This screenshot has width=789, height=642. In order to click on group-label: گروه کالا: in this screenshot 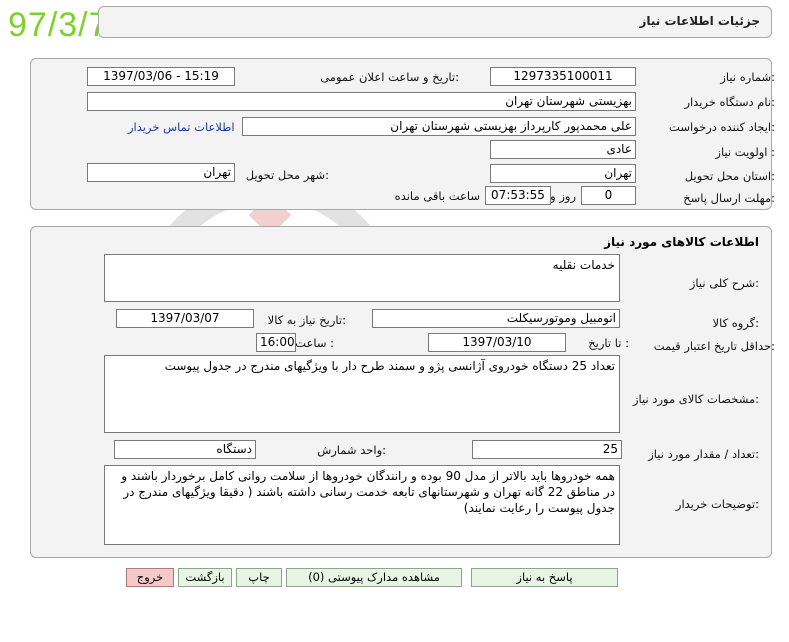, I will do `click(735, 323)`.